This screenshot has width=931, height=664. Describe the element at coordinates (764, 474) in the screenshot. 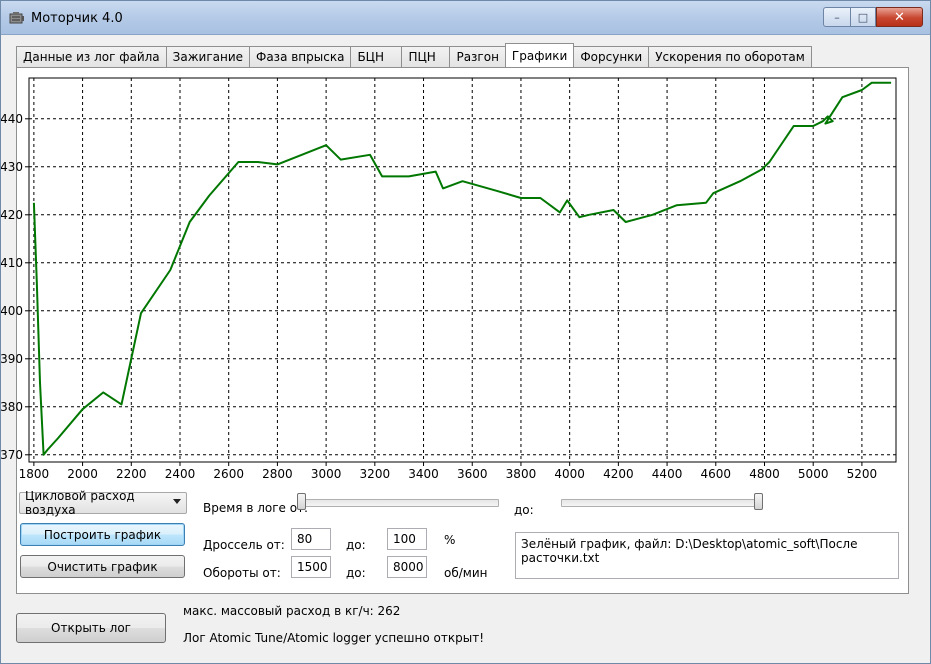

I see `x-tick-label: 4800` at that location.